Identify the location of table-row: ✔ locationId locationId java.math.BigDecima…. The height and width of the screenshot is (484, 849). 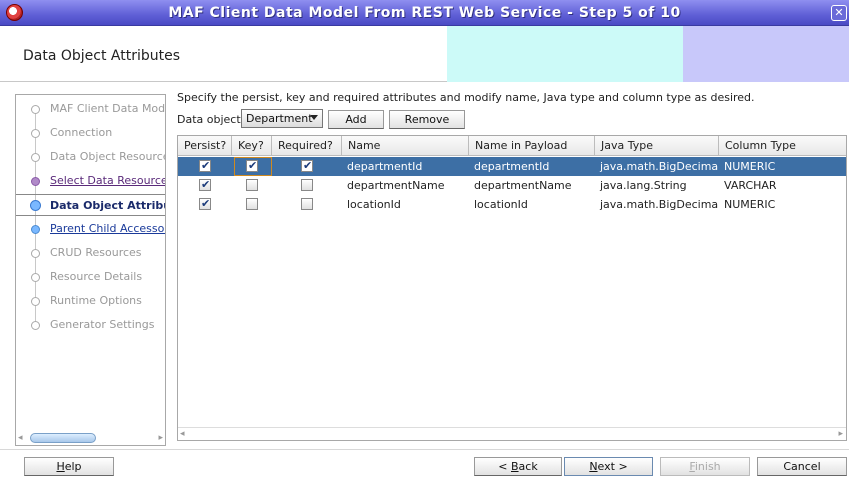
(512, 204).